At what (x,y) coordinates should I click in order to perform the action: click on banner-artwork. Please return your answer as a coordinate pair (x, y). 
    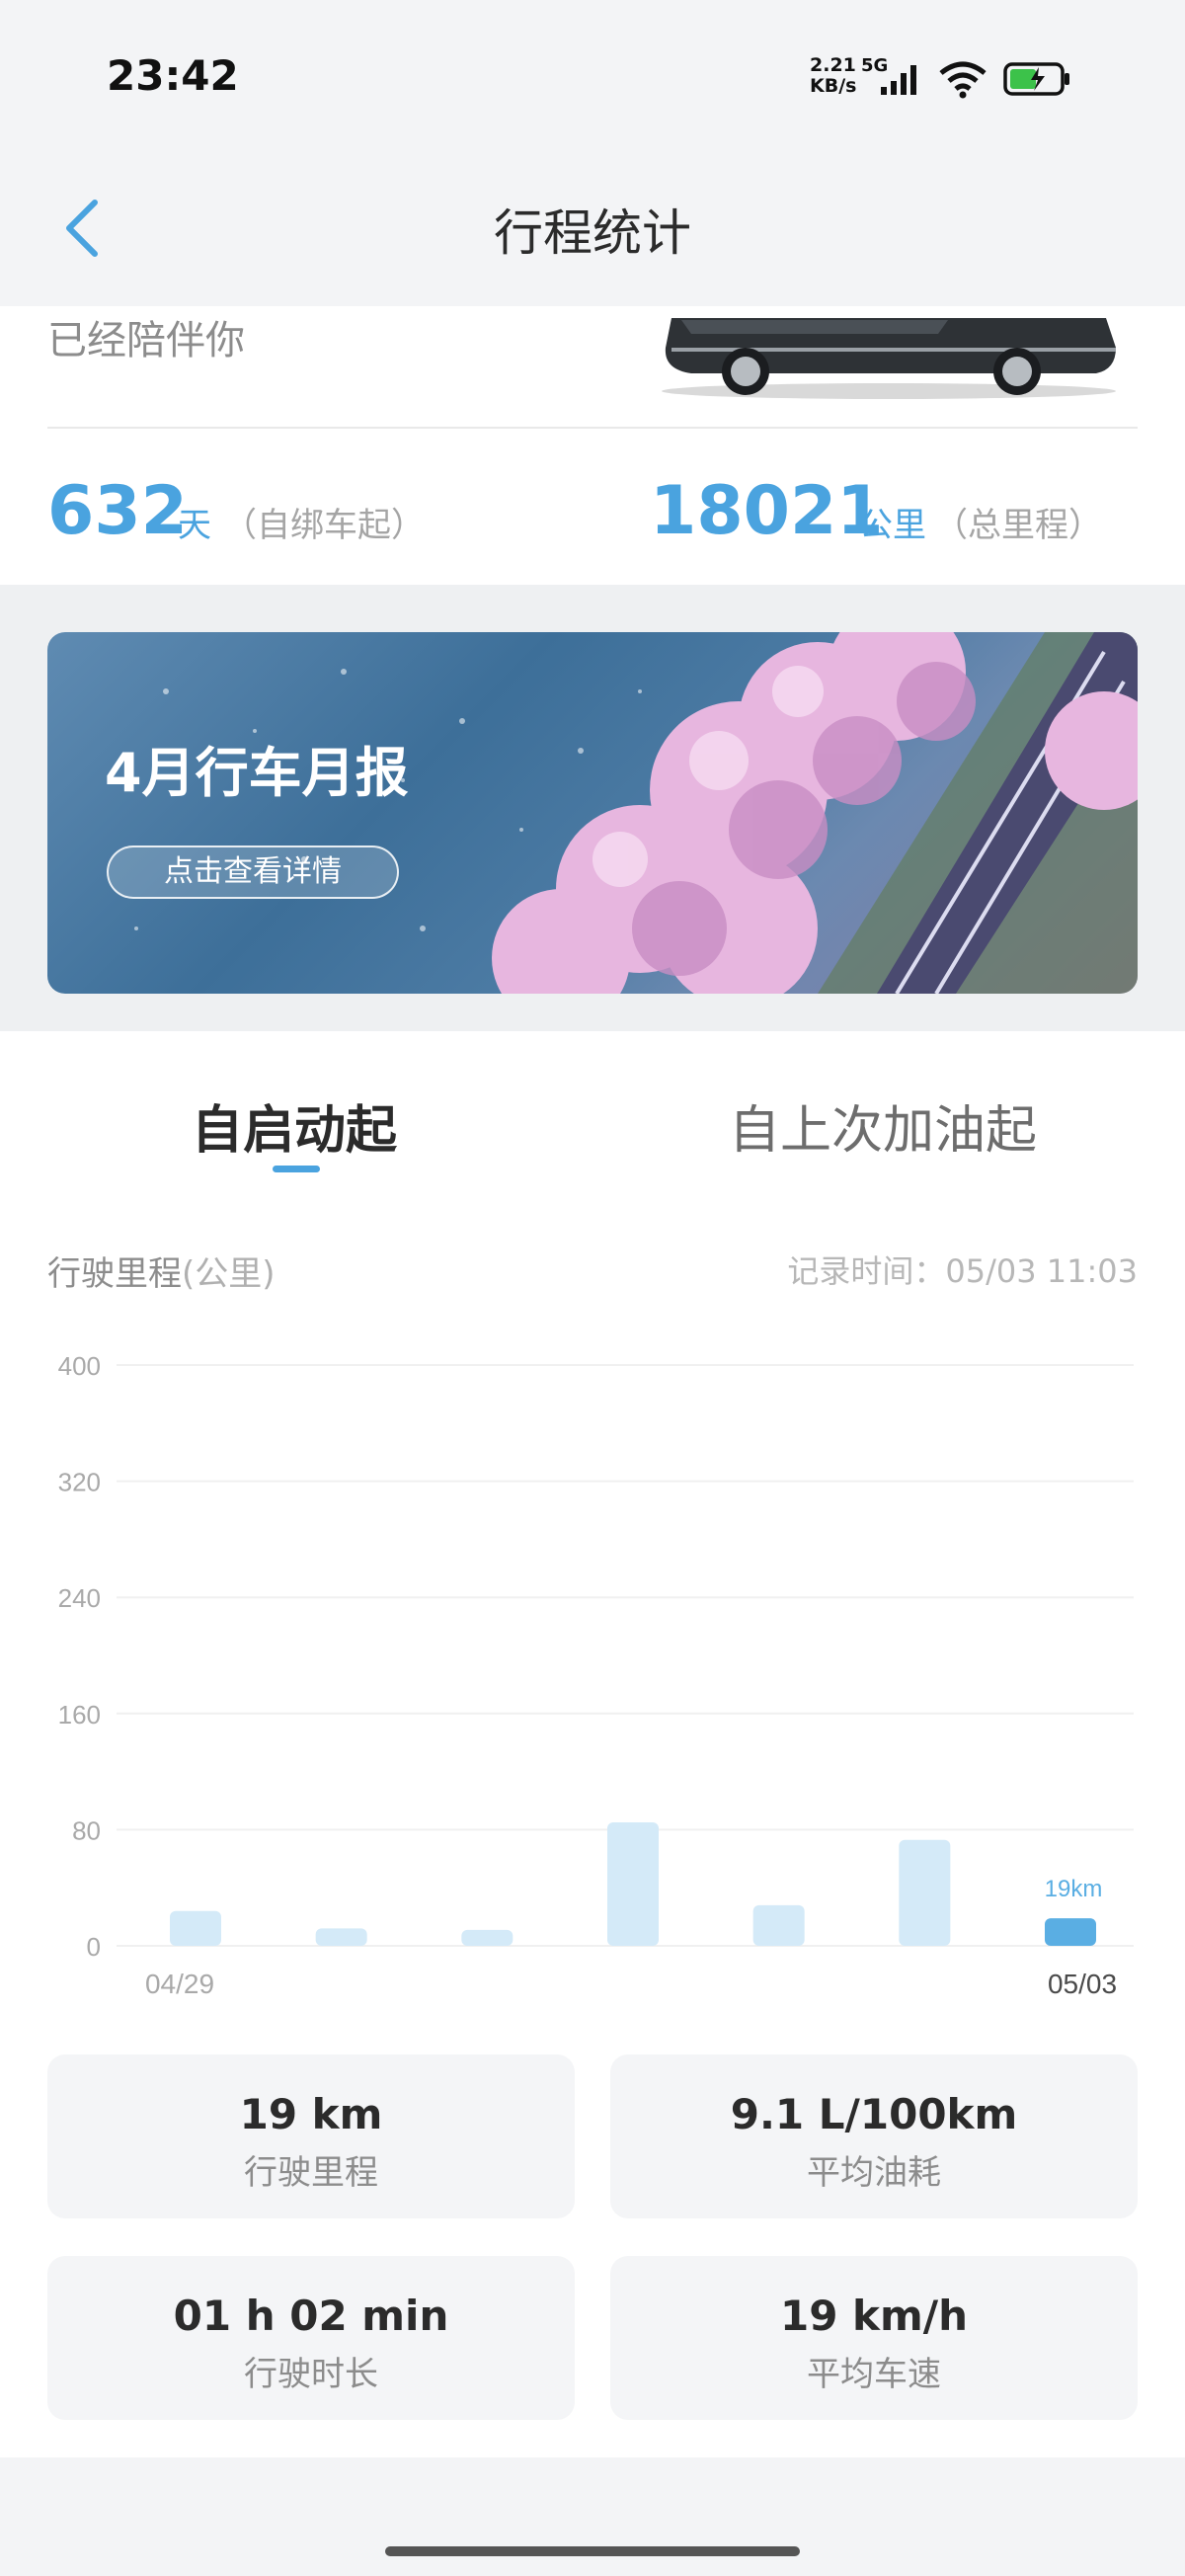
    Looking at the image, I should click on (636, 813).